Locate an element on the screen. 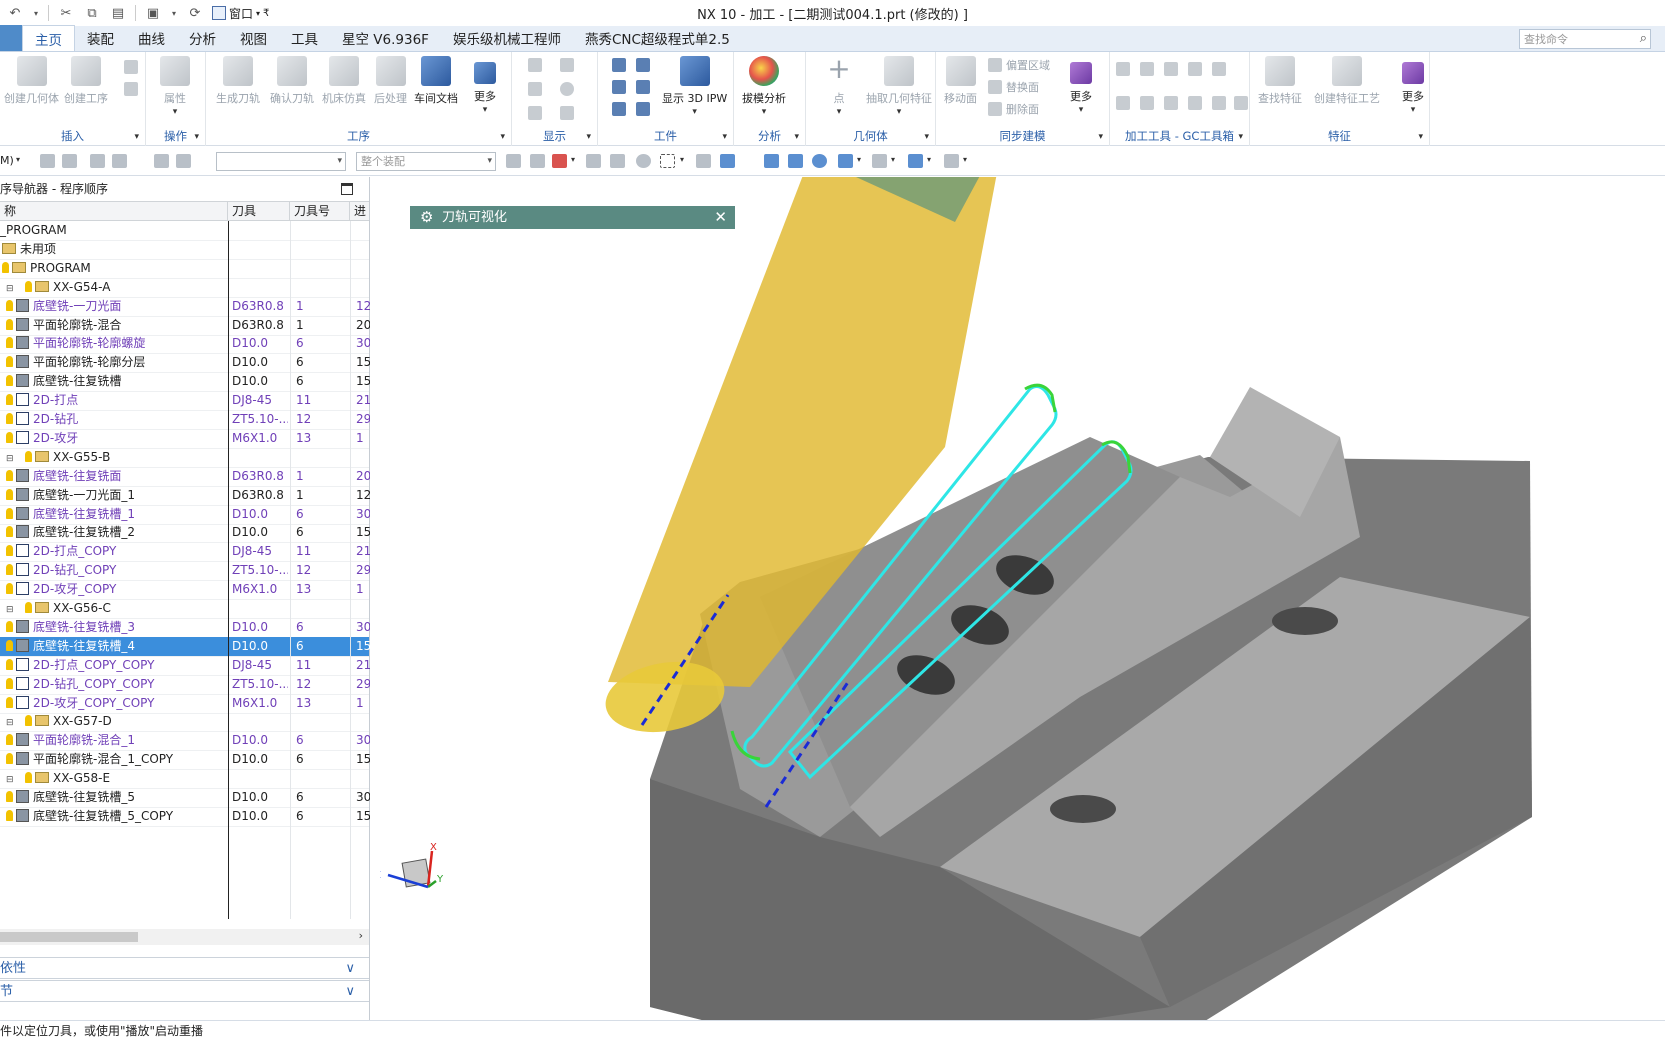 This screenshot has width=1665, height=1041. row-name-cell: 平面轮廓铣-轮廓分层 is located at coordinates (114, 362).